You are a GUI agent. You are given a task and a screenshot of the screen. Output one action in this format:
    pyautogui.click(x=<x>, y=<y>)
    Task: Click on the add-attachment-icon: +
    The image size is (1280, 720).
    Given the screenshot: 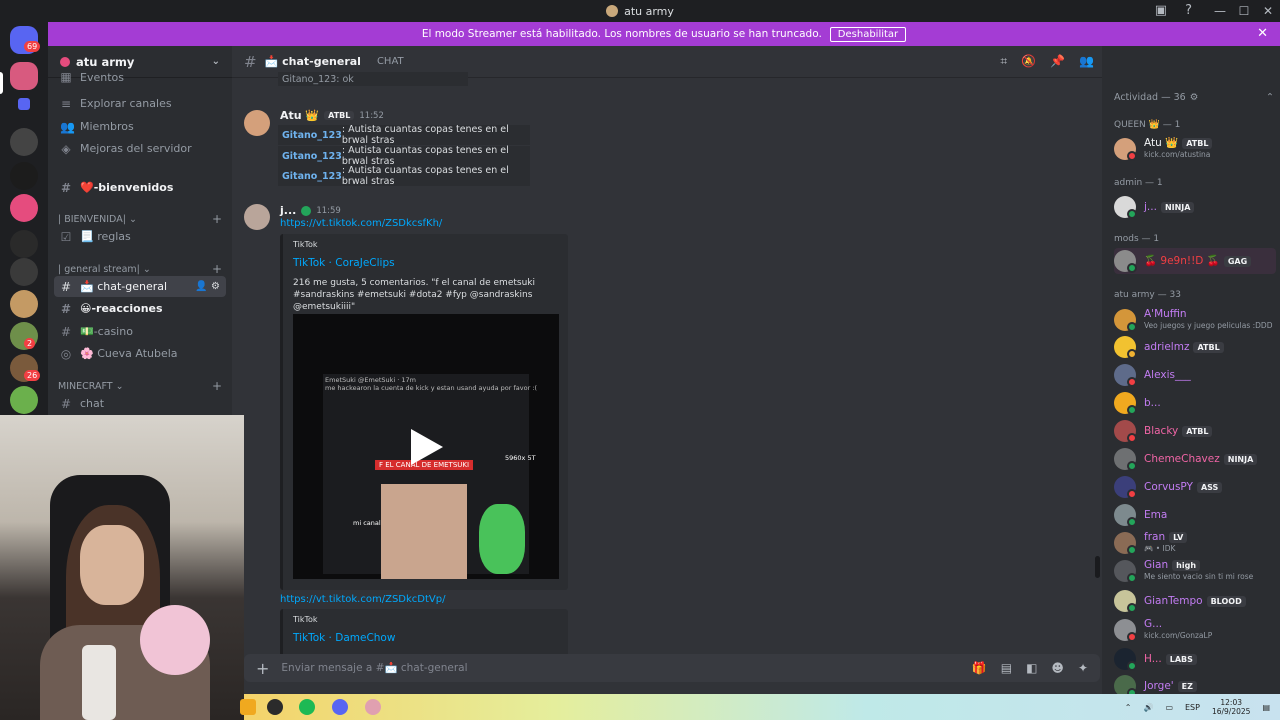 What is the action you would take?
    pyautogui.click(x=262, y=668)
    